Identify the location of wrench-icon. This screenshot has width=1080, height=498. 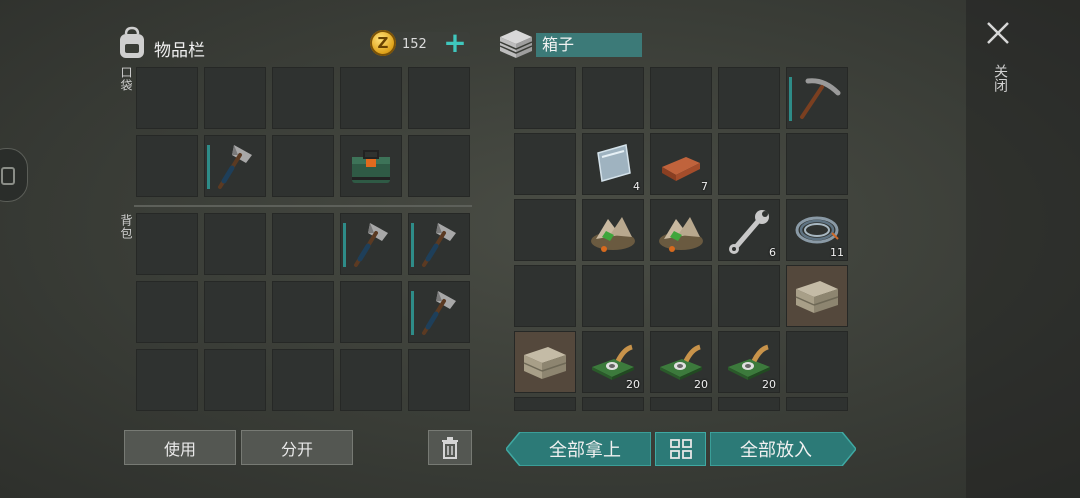
(749, 232).